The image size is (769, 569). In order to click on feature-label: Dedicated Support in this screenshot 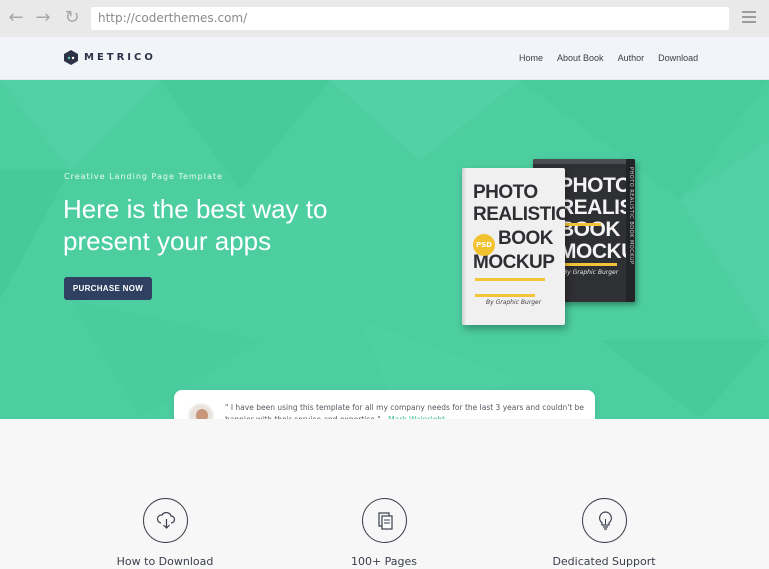, I will do `click(604, 561)`.